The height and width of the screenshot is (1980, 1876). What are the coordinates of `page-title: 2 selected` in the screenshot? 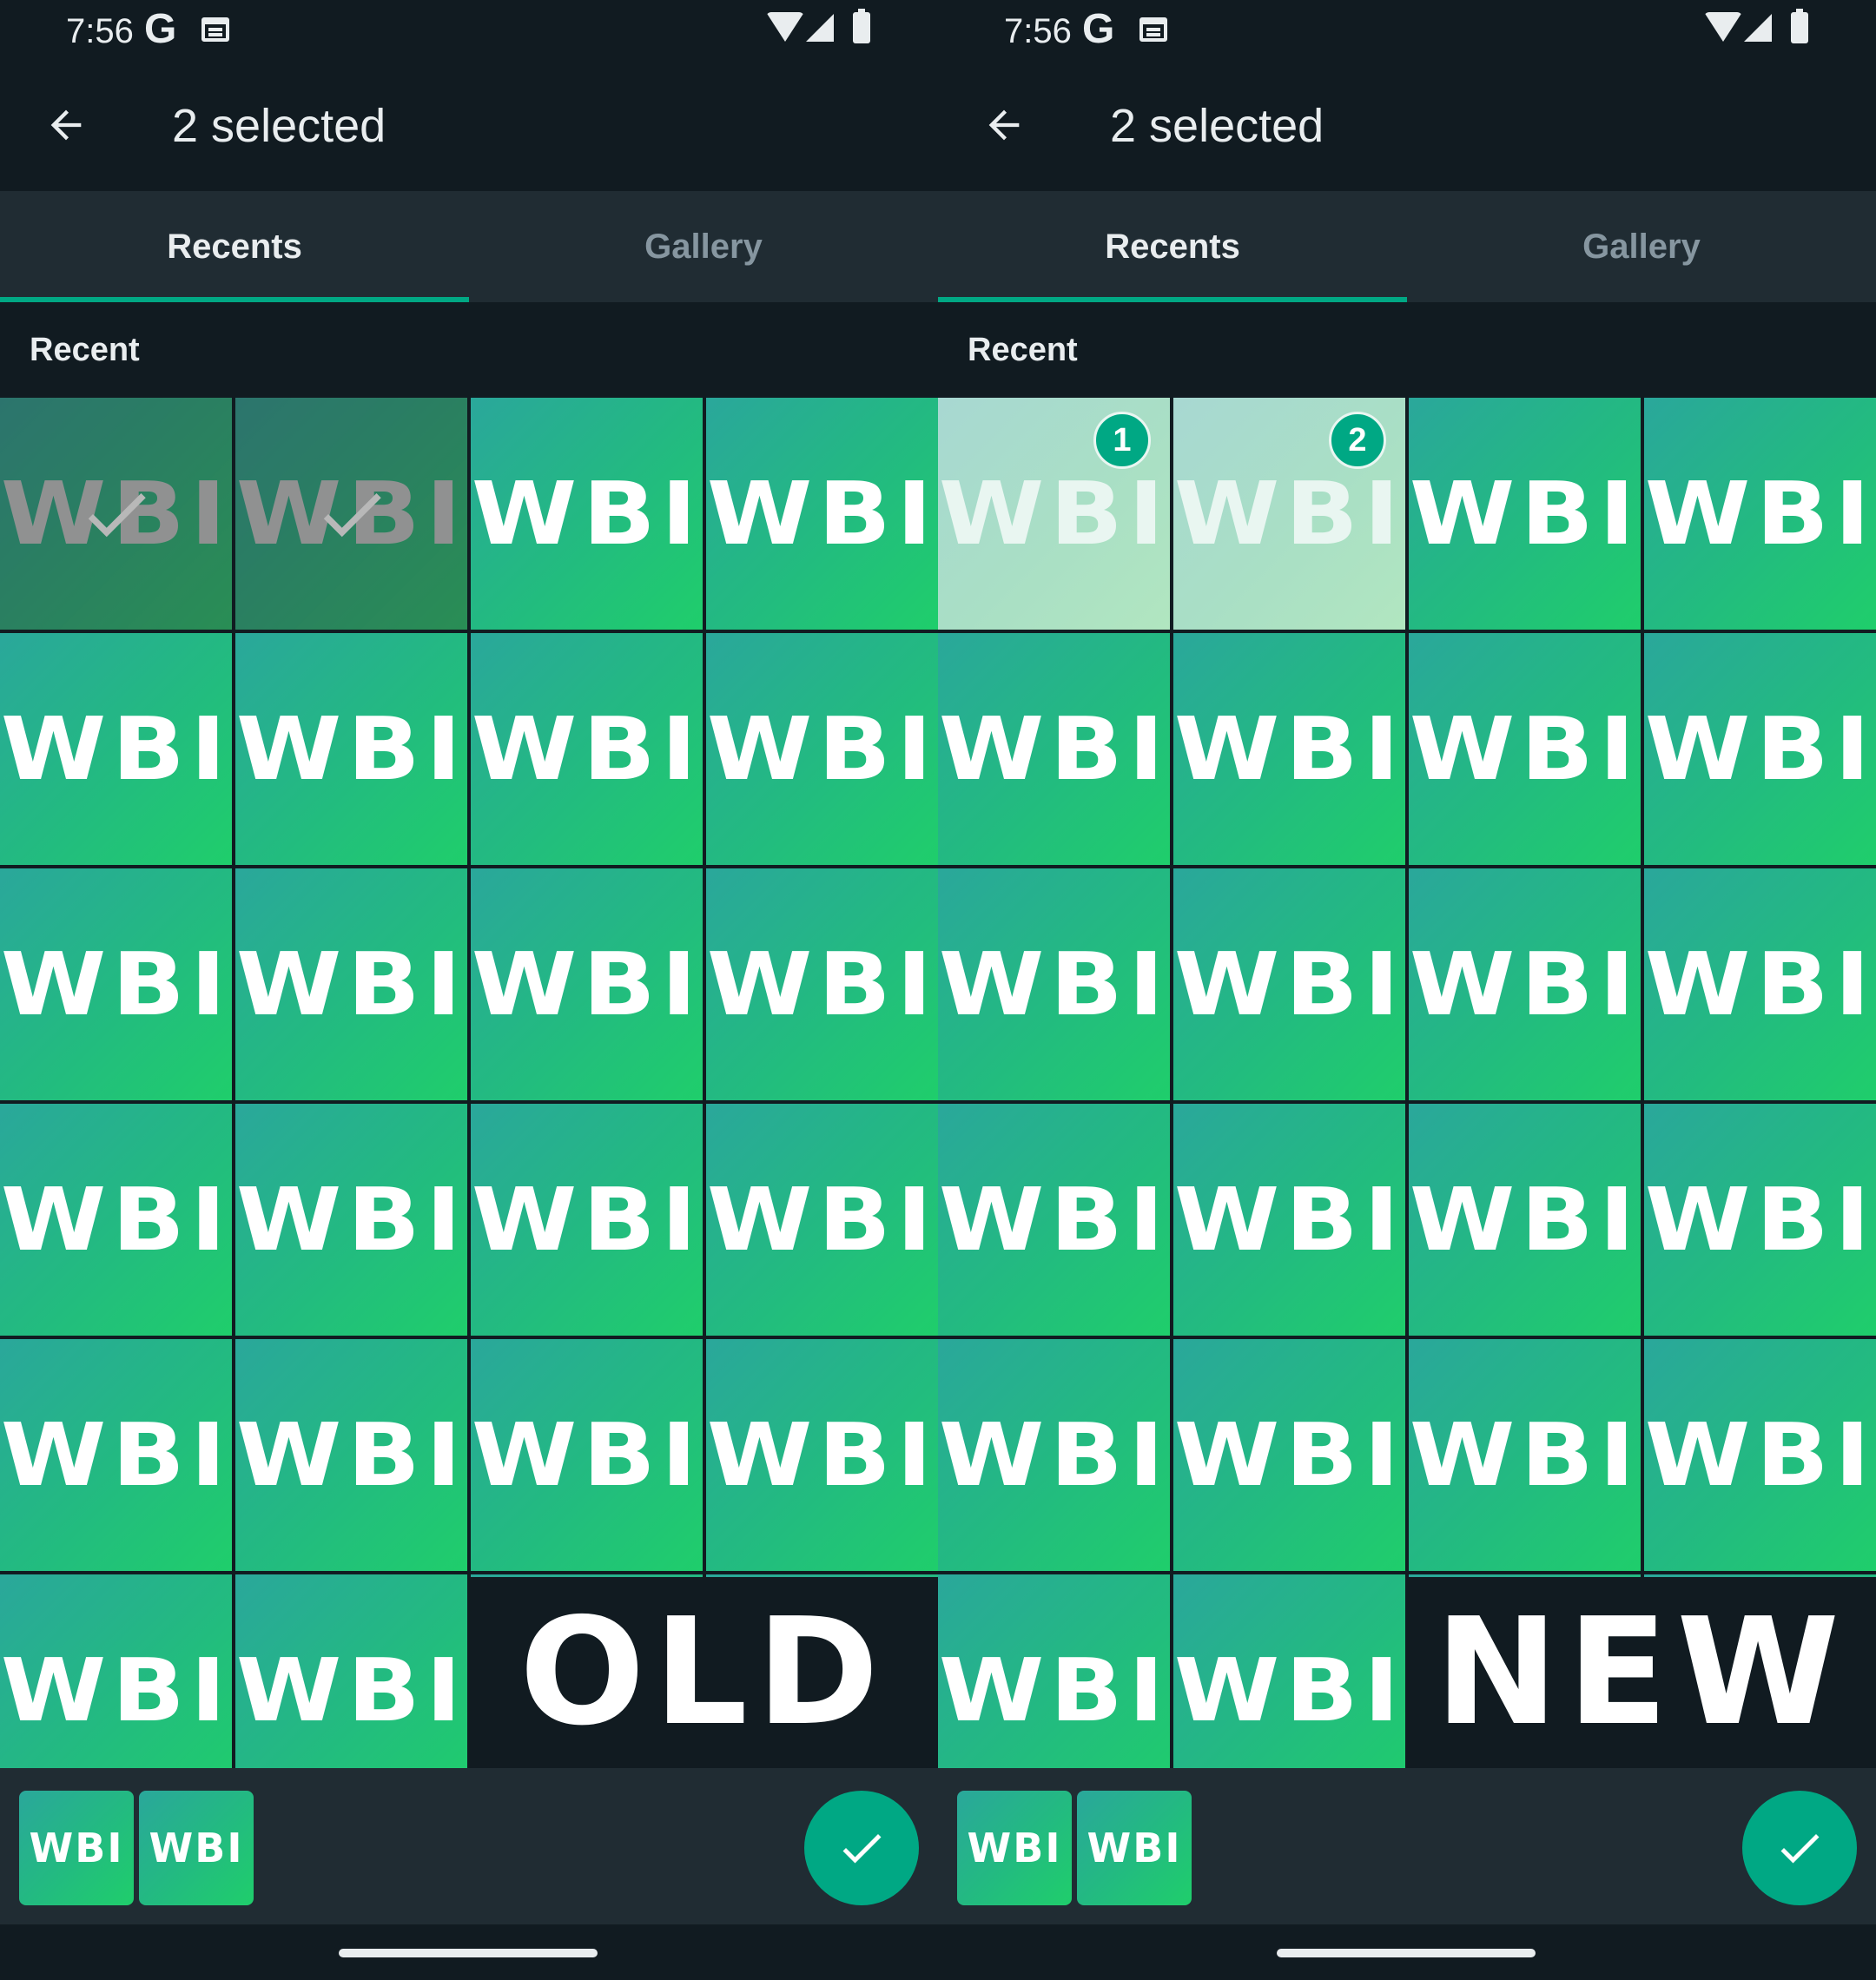 It's located at (1217, 126).